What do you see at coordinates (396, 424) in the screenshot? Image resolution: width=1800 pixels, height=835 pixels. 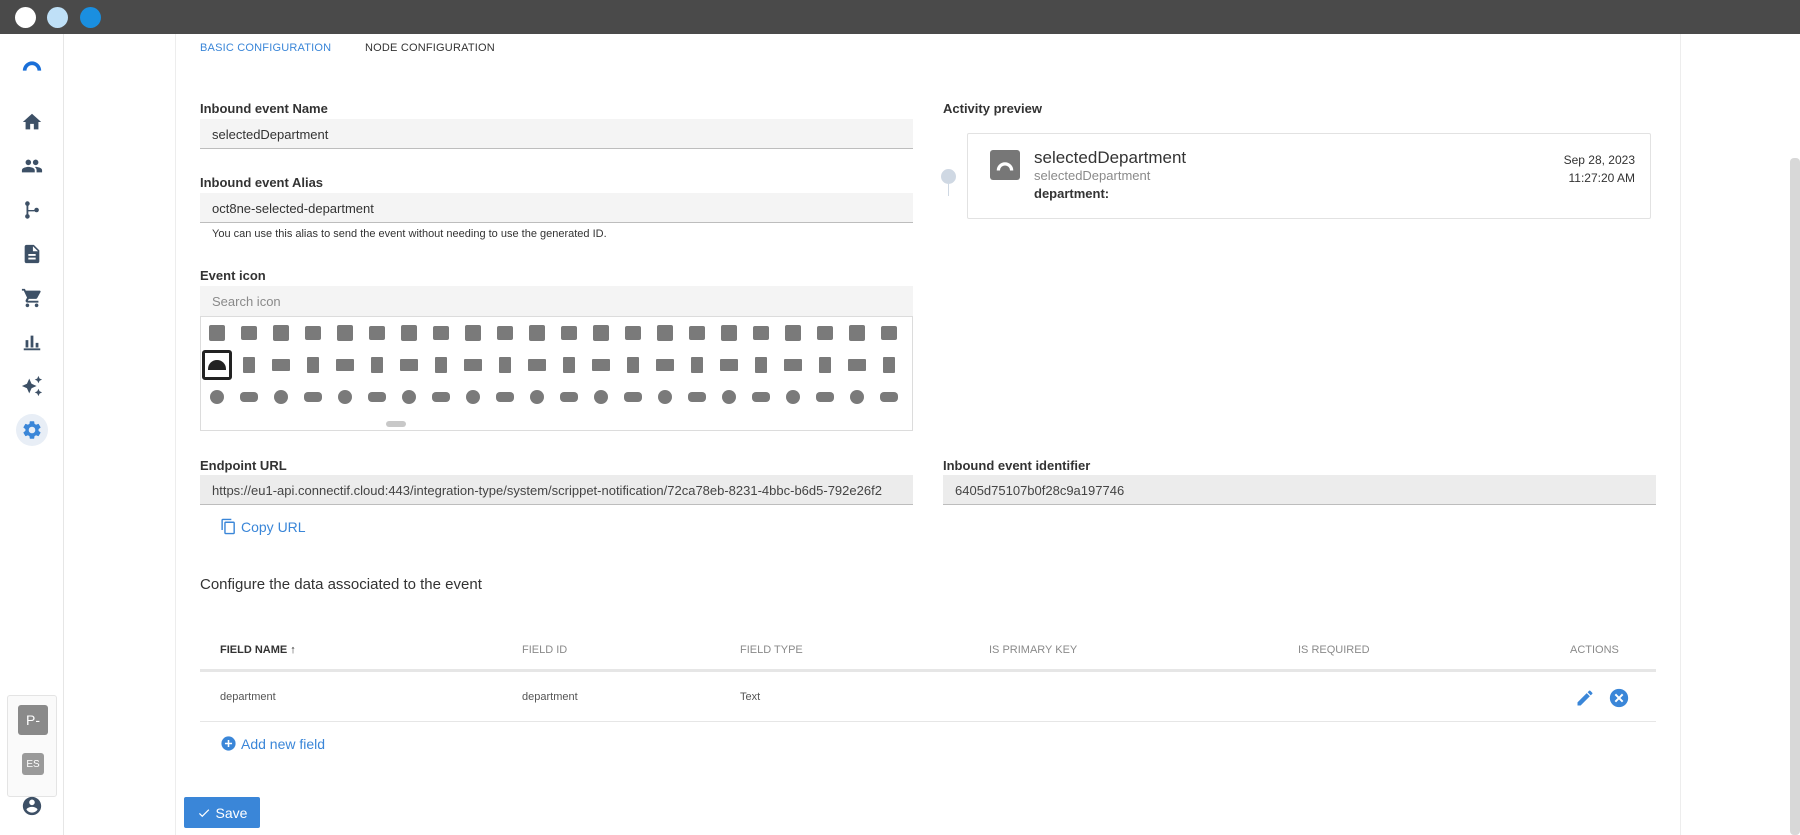 I see `icon-grid-scrollbar` at bounding box center [396, 424].